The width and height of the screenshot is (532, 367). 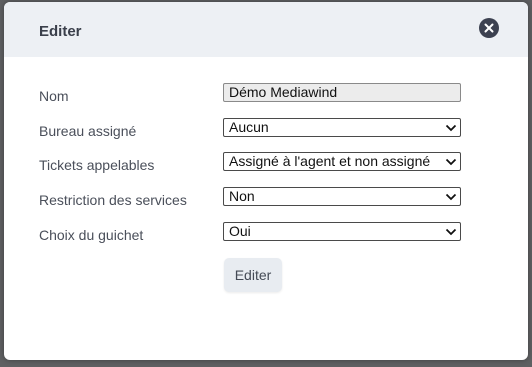 What do you see at coordinates (342, 92) in the screenshot?
I see `nom-field: Démo Mediawind` at bounding box center [342, 92].